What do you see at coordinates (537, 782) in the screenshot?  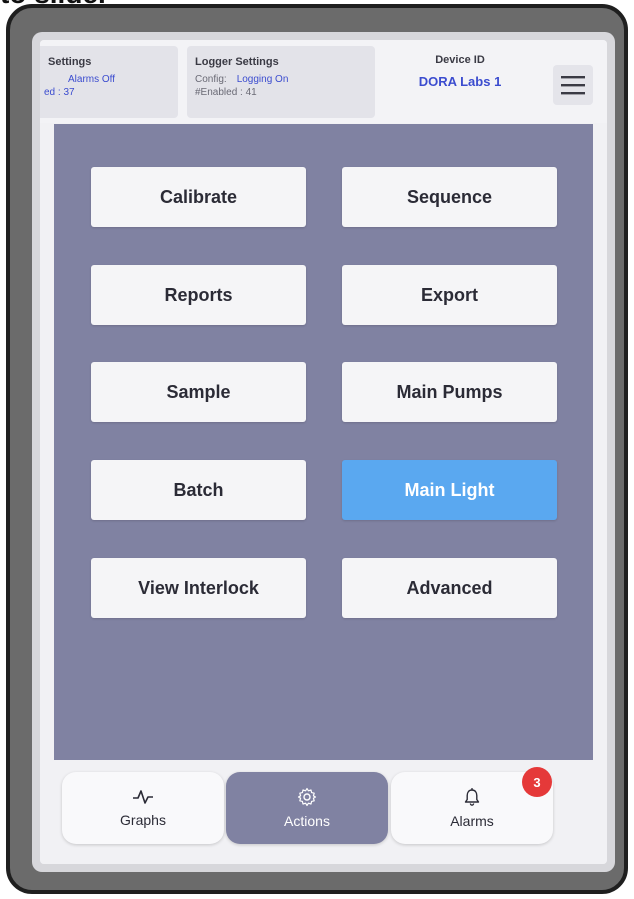 I see `alarm-count-badge: 3` at bounding box center [537, 782].